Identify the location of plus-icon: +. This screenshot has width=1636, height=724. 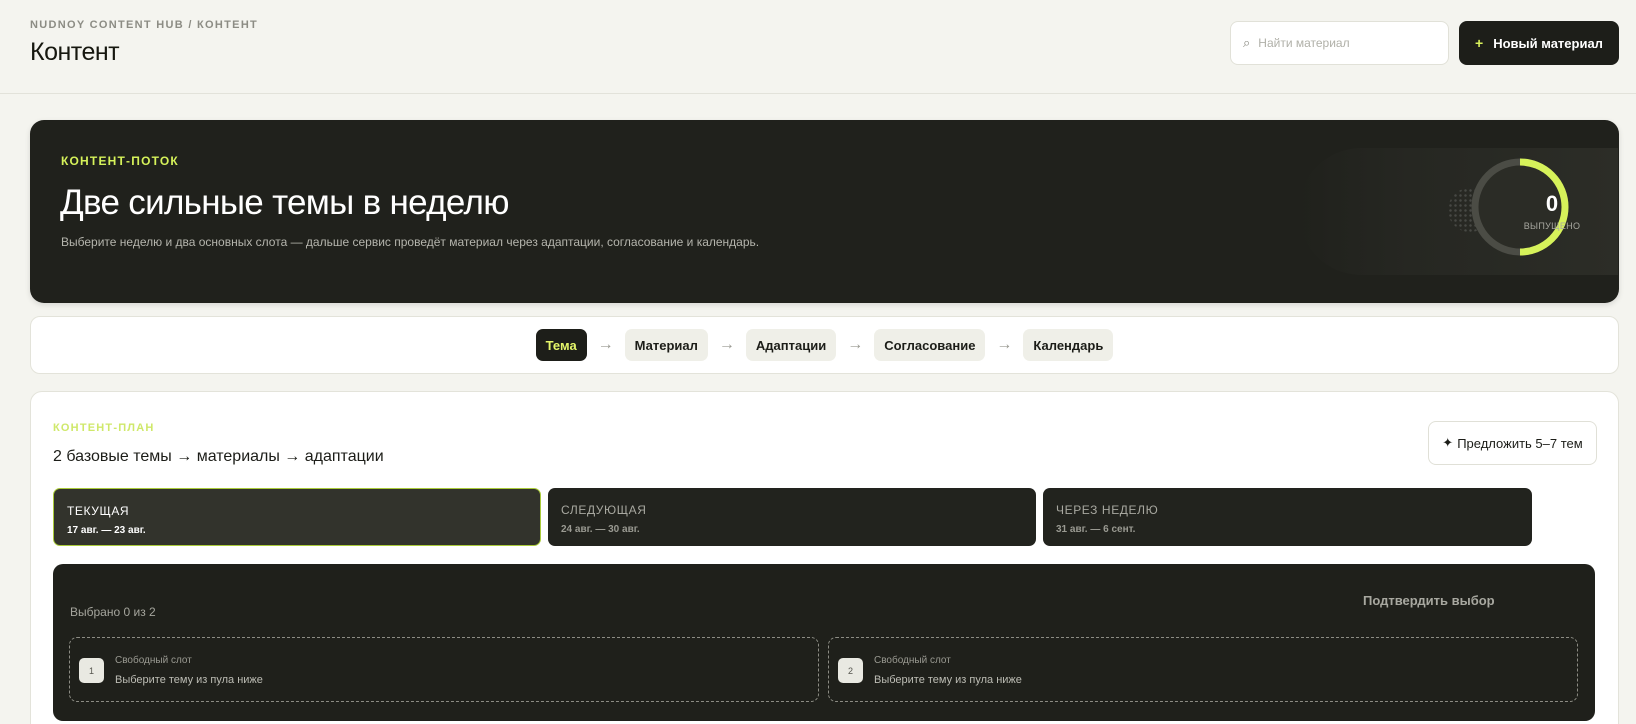
(1479, 43).